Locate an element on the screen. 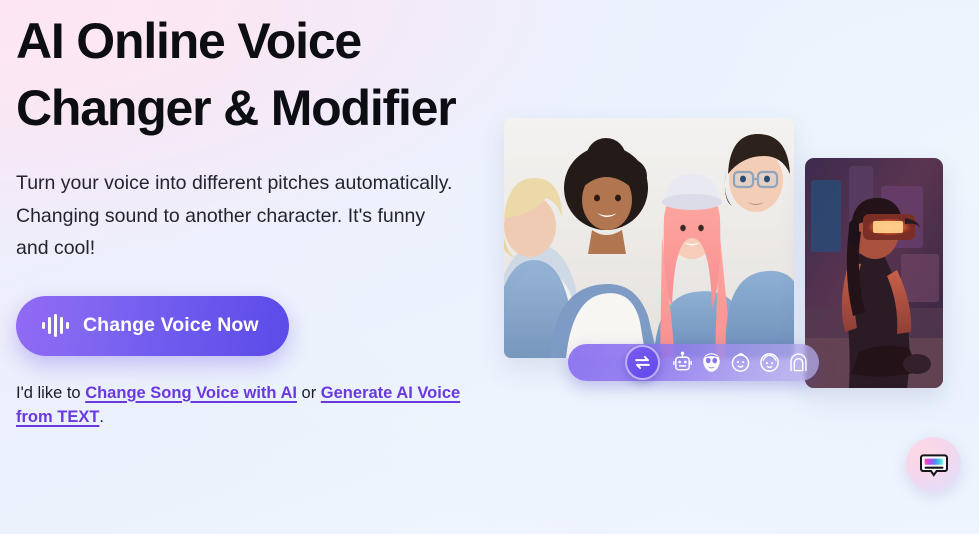 The height and width of the screenshot is (534, 979). voice-control-bar is located at coordinates (693, 362).